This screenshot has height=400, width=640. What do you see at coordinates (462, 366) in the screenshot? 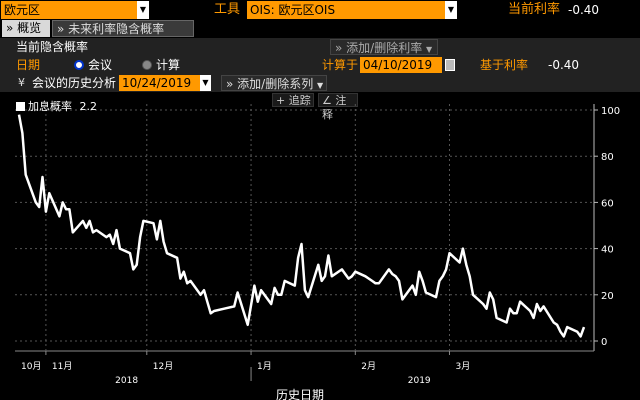
I see `x-month-label: 3月` at bounding box center [462, 366].